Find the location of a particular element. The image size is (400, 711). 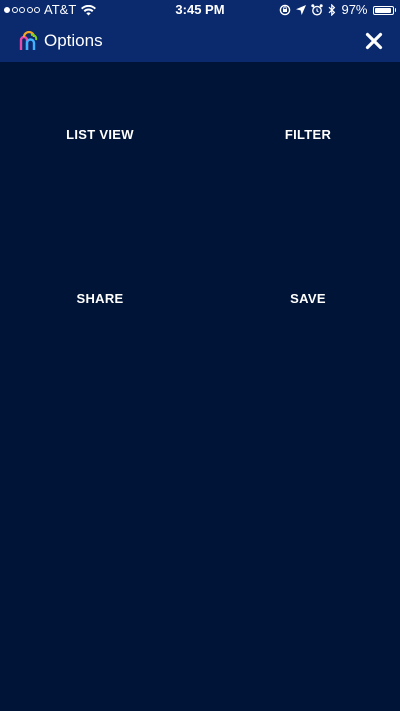

page-title: Options is located at coordinates (73, 40).